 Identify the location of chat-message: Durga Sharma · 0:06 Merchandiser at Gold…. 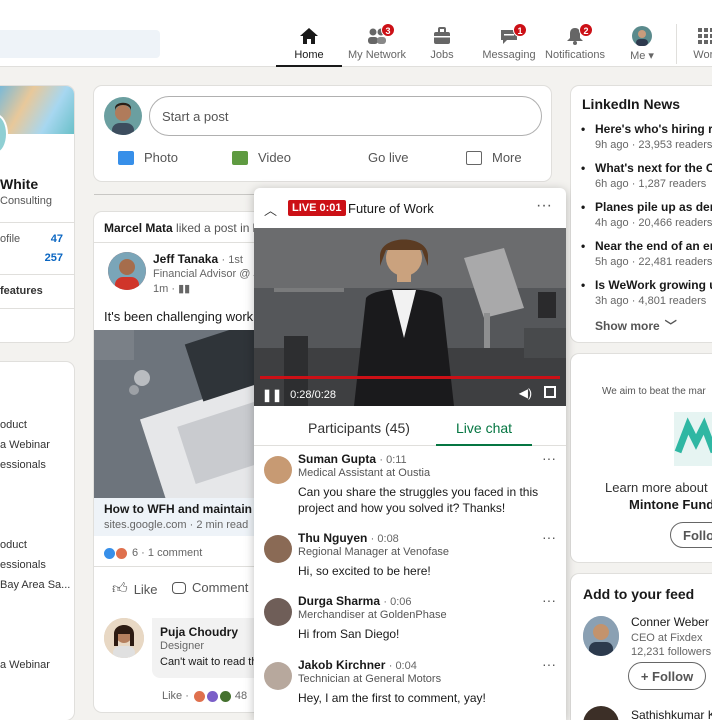
(410, 618).